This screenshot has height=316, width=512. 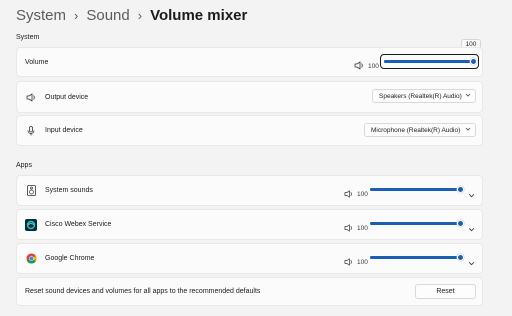 I want to click on app-name: Cisco Webex Service, so click(x=78, y=224).